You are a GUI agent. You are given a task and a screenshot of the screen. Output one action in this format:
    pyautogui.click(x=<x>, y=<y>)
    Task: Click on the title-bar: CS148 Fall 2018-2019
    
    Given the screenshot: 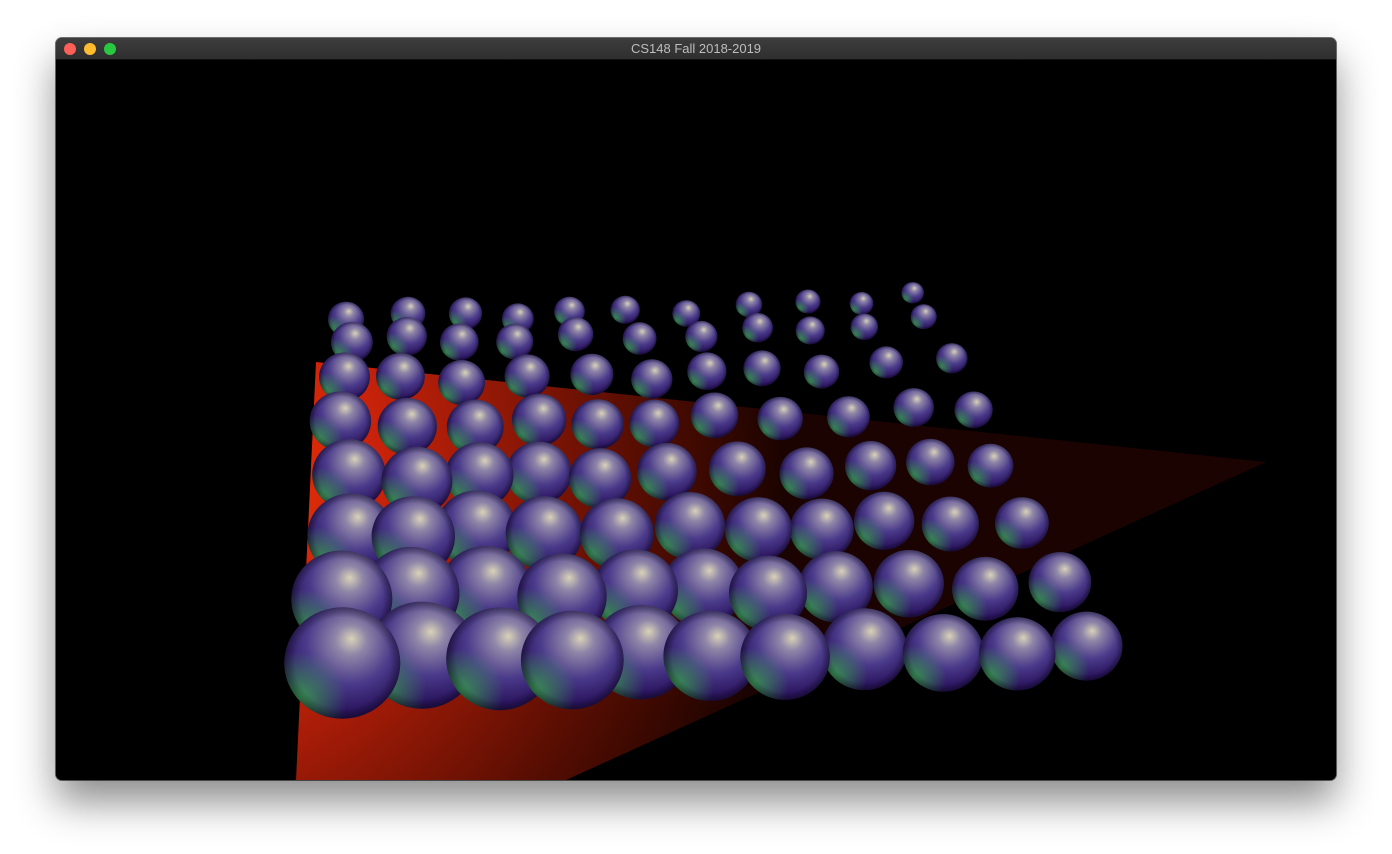 What is the action you would take?
    pyautogui.click(x=696, y=49)
    